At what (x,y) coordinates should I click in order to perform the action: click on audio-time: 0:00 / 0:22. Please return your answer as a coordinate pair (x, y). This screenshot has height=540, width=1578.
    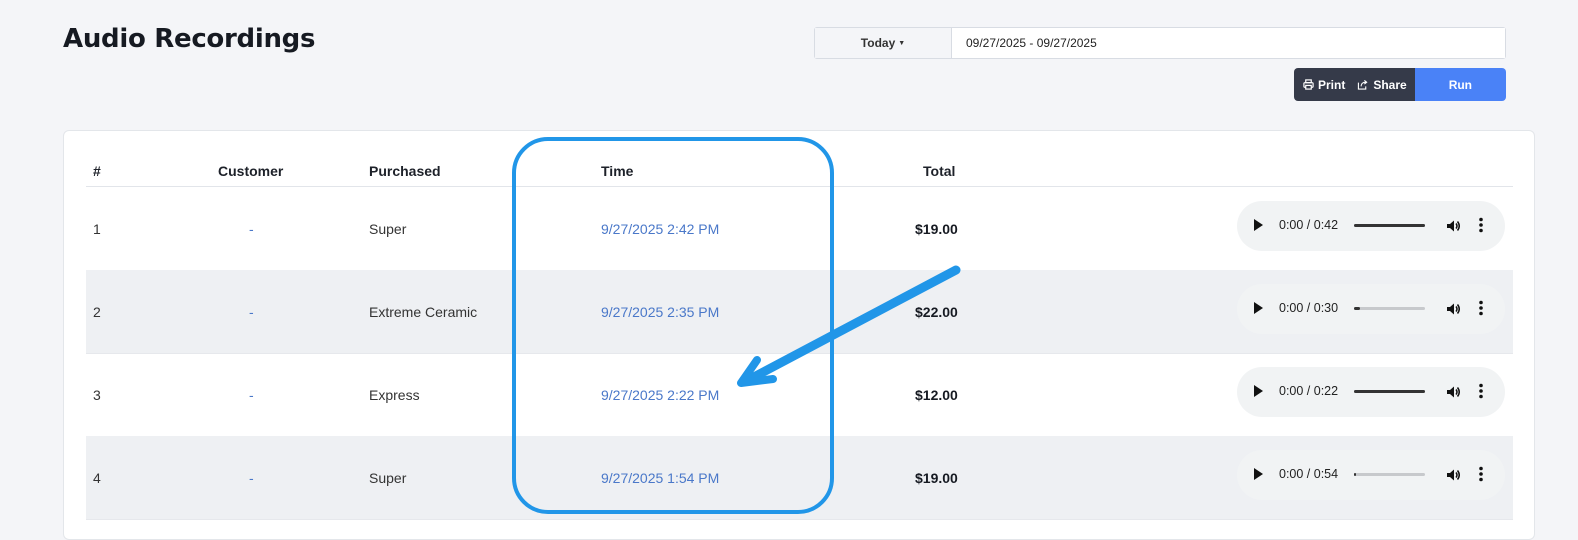
    Looking at the image, I should click on (1309, 391).